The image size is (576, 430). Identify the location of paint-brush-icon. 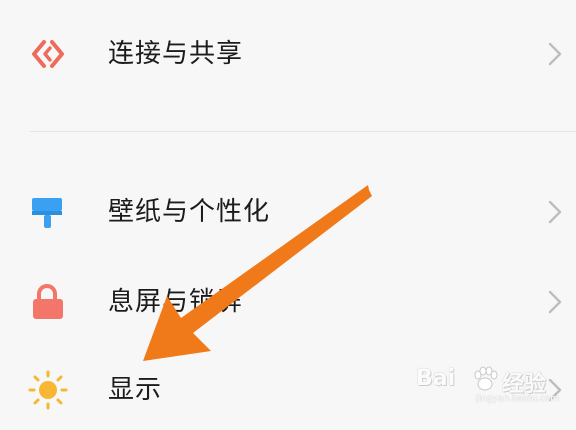
(48, 212).